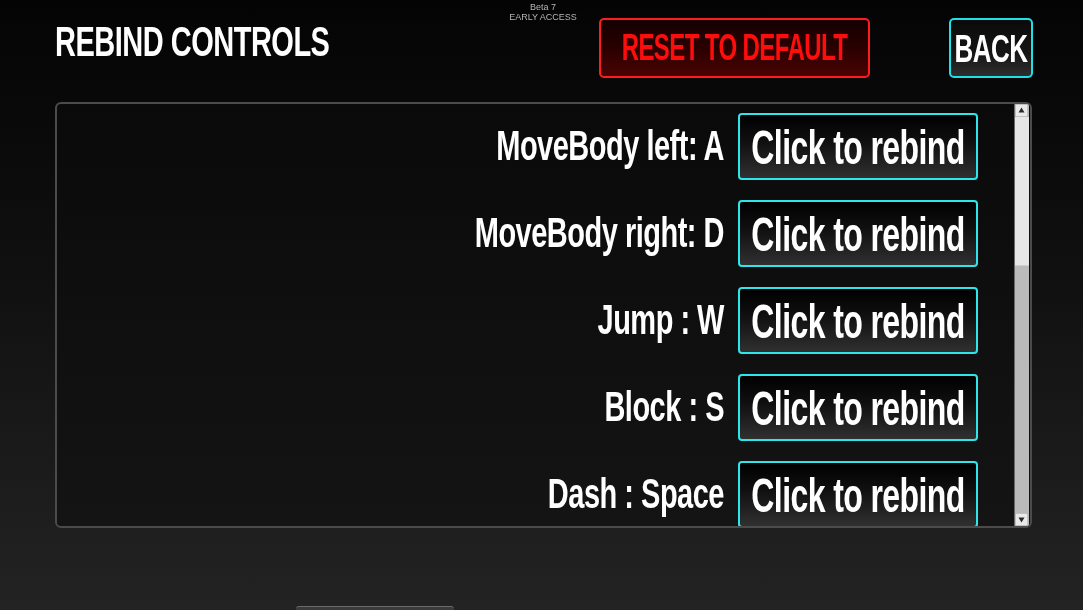 This screenshot has height=610, width=1083. What do you see at coordinates (543, 7) in the screenshot?
I see `version-label: Beta 7` at bounding box center [543, 7].